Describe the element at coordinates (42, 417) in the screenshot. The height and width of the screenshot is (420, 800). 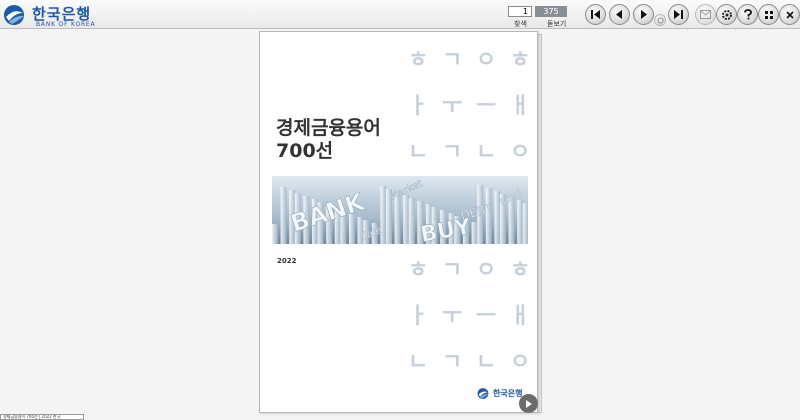
I see `status-bar: 경제금융용어 700선 | 2022 한국` at that location.